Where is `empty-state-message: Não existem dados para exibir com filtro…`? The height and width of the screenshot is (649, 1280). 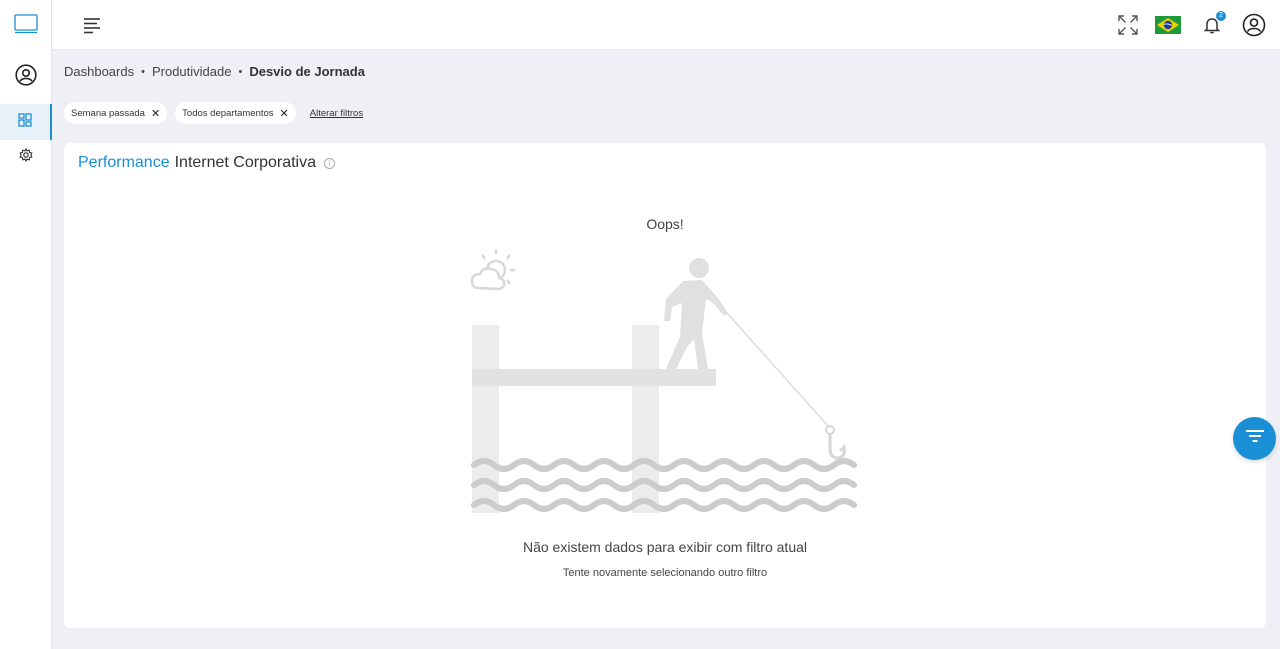 empty-state-message: Não existem dados para exibir com filtro… is located at coordinates (665, 547).